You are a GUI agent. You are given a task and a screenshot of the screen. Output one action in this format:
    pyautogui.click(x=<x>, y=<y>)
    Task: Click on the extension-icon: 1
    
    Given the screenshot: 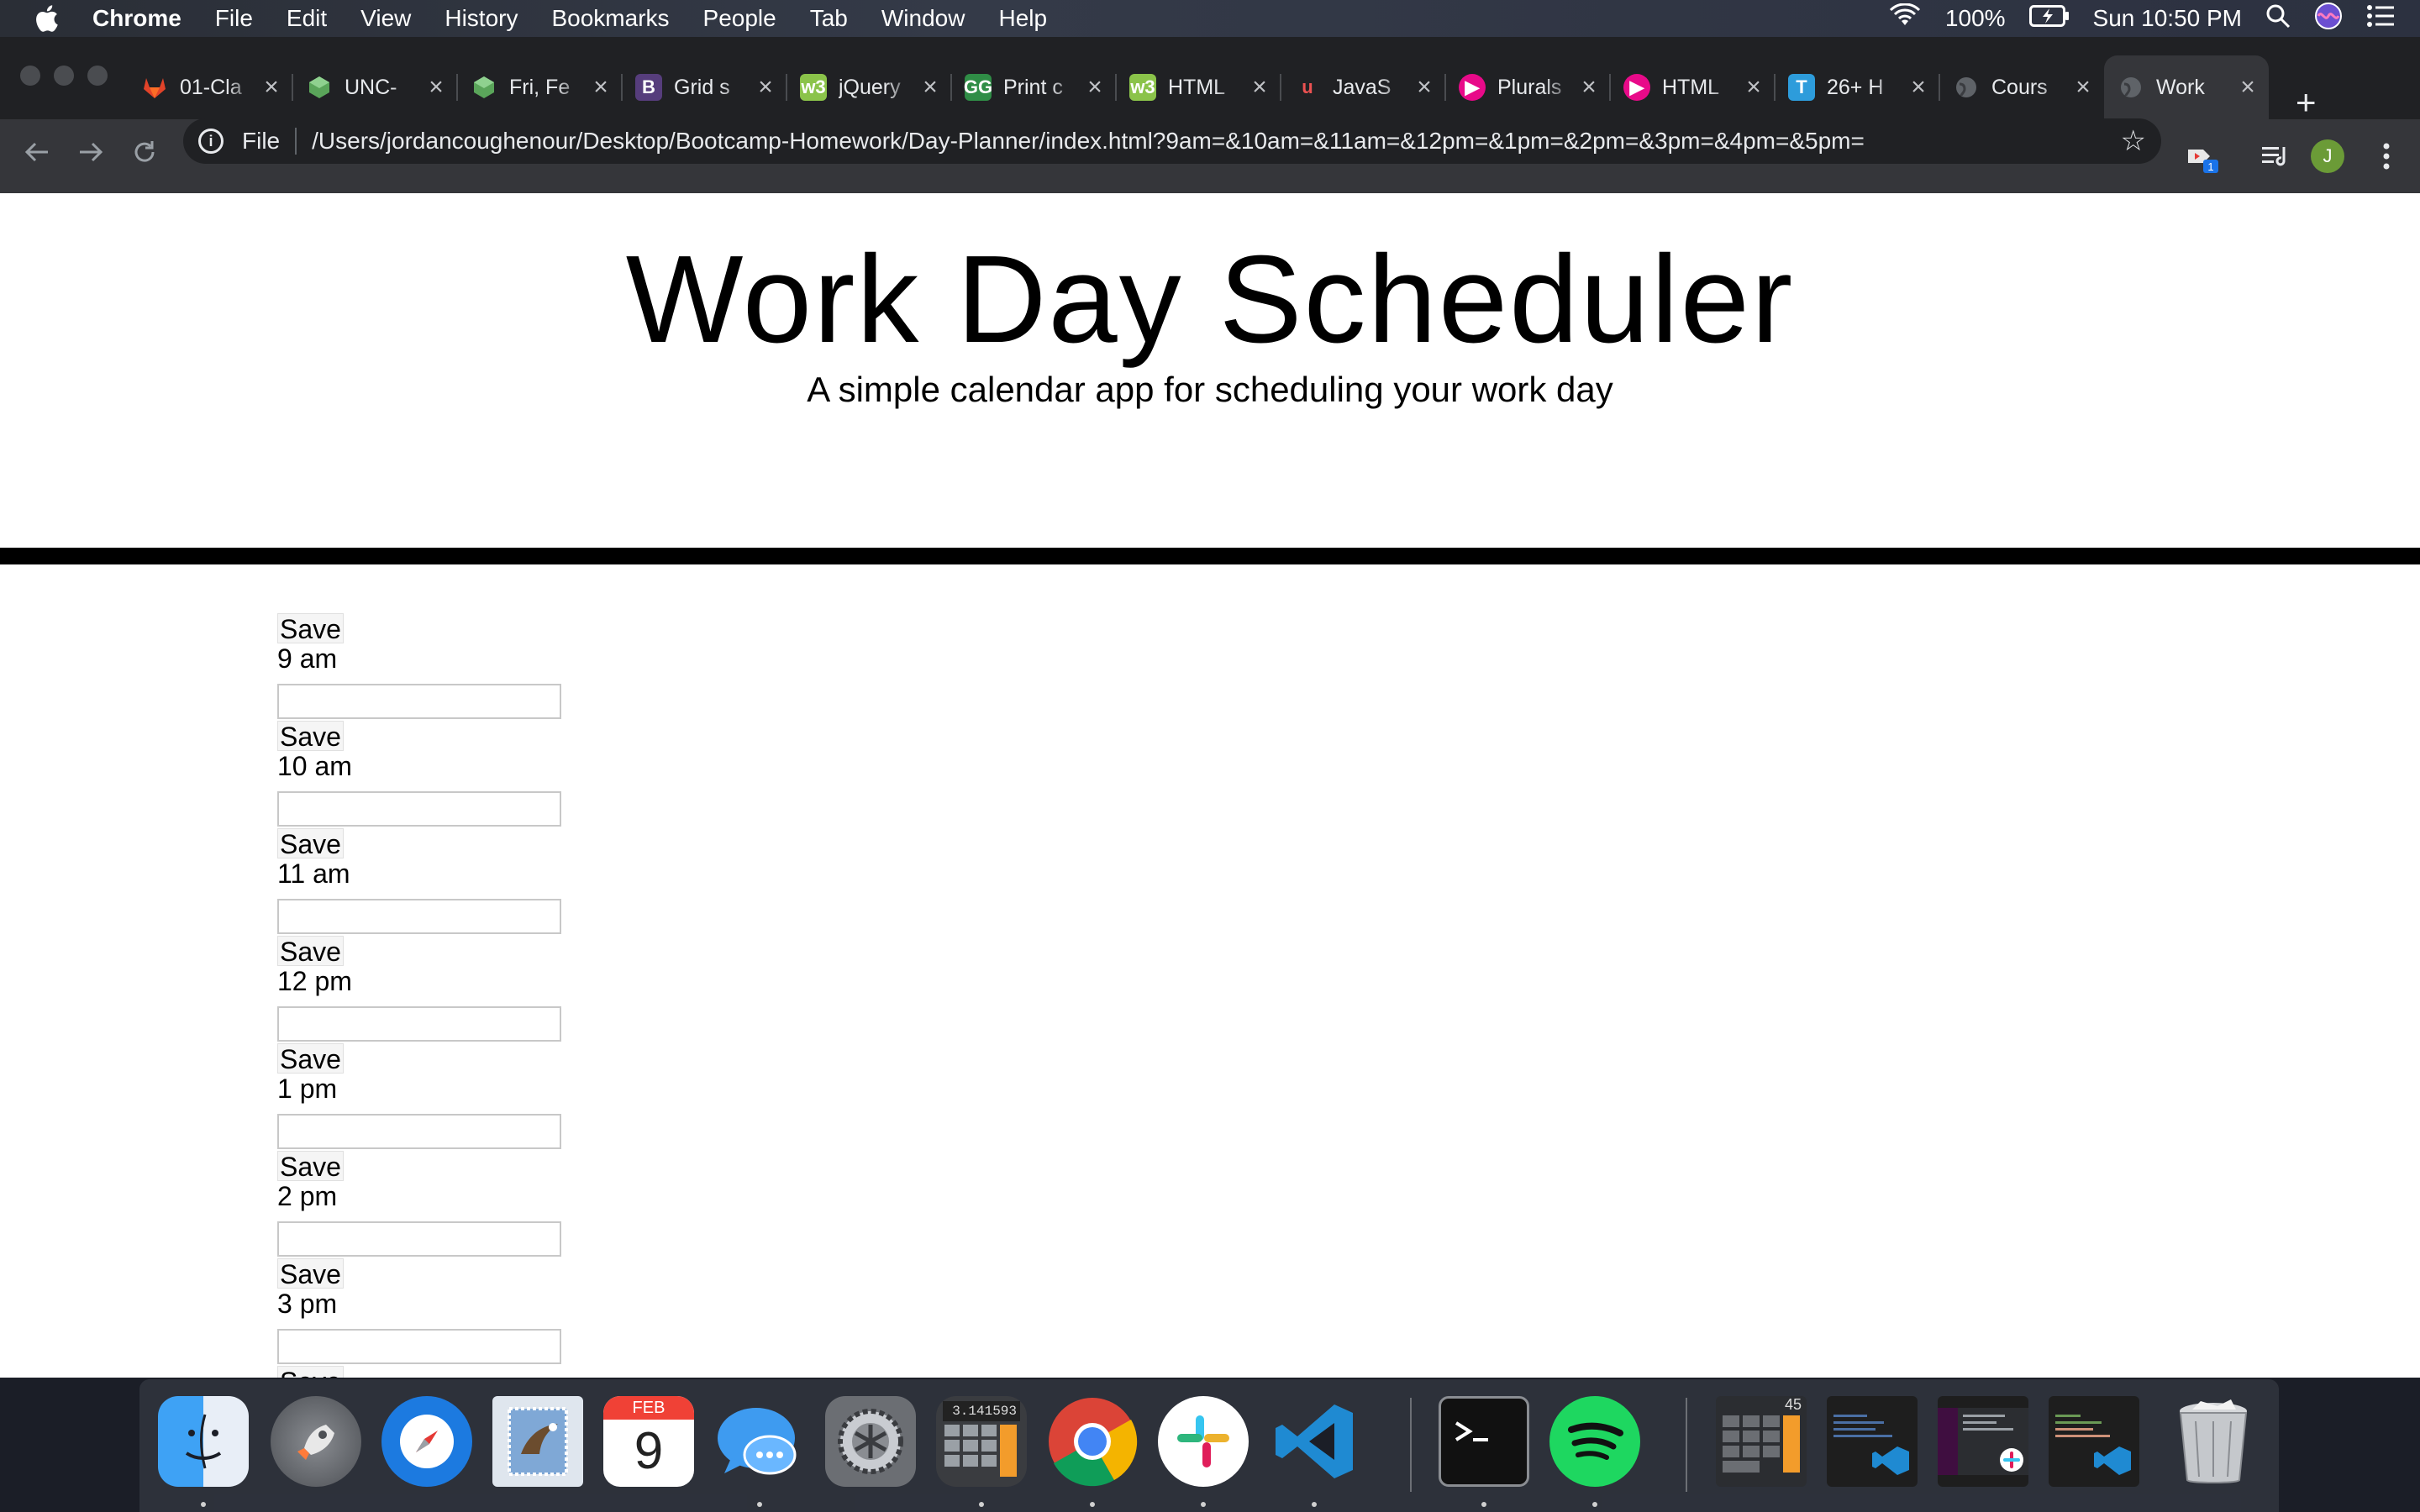 What is the action you would take?
    pyautogui.click(x=2203, y=156)
    